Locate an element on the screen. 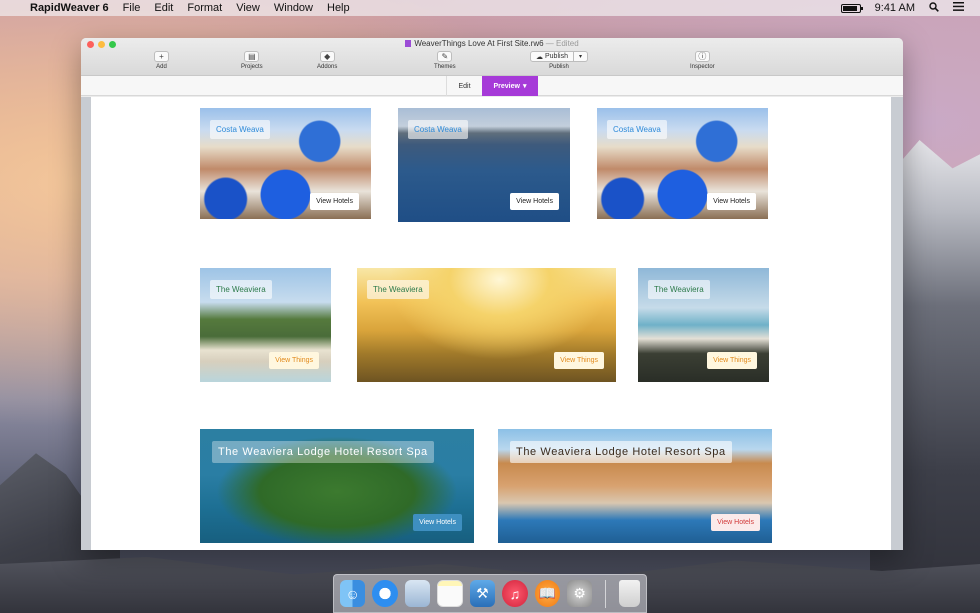 The image size is (980, 613). projects-button: ▤ Projects is located at coordinates (252, 60).